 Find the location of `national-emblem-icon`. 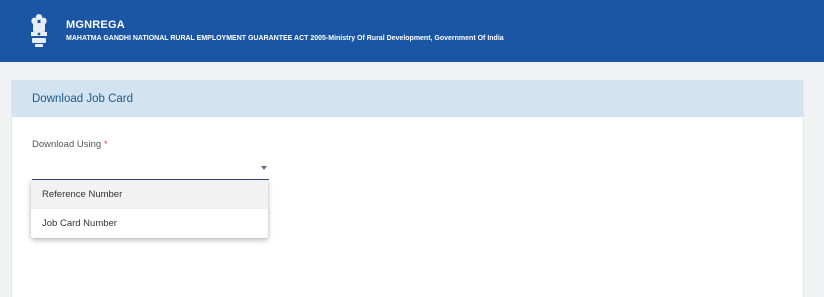

national-emblem-icon is located at coordinates (39, 30).